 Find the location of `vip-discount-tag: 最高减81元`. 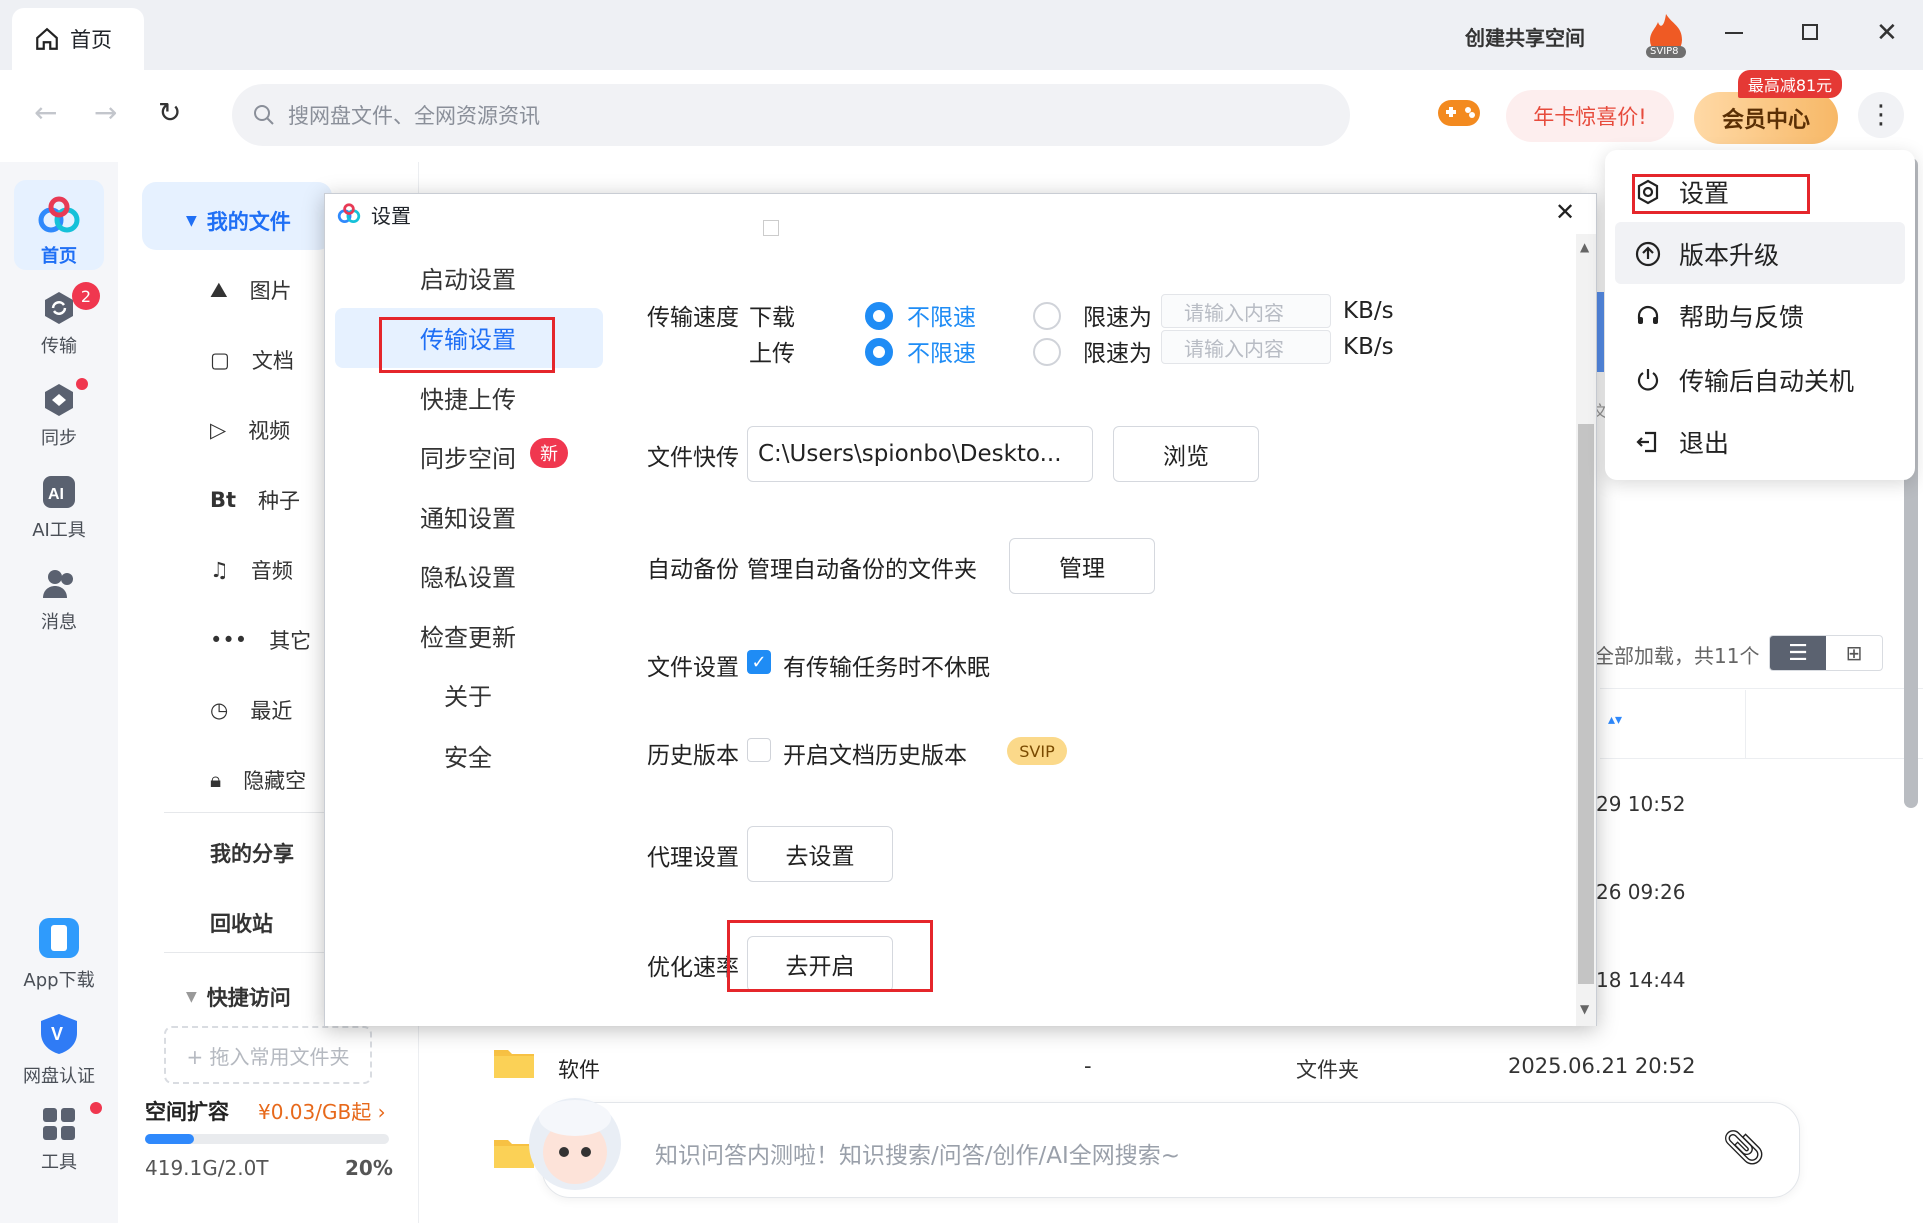

vip-discount-tag: 最高减81元 is located at coordinates (1790, 84).